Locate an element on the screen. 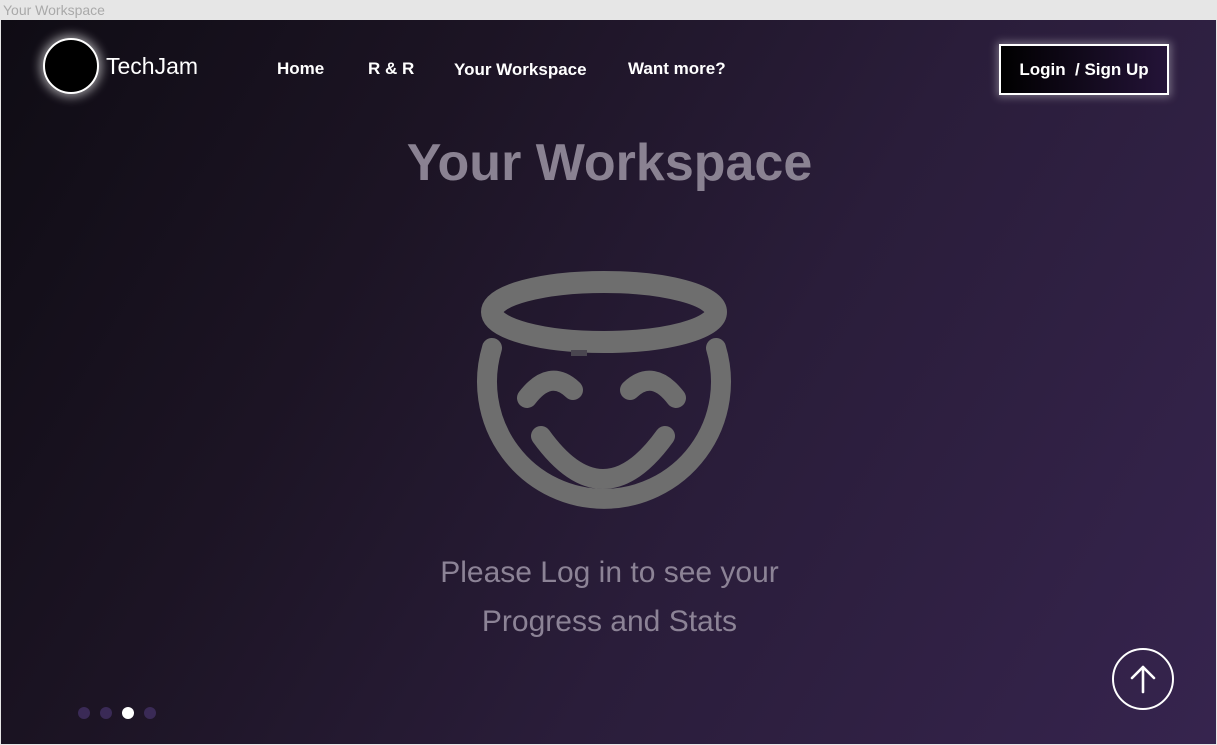 Image resolution: width=1217 pixels, height=745 pixels. nav-want-more: Want more? is located at coordinates (677, 69).